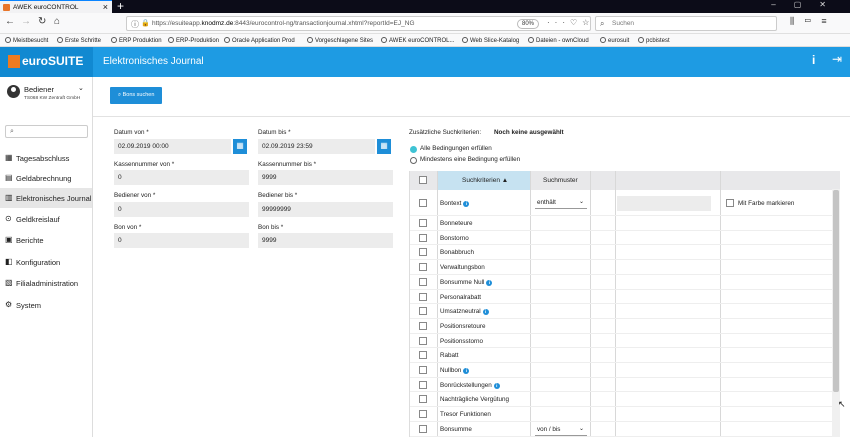 The image size is (850, 437). I want to click on bookmark: Dateien - ownCloud, so click(558, 40).